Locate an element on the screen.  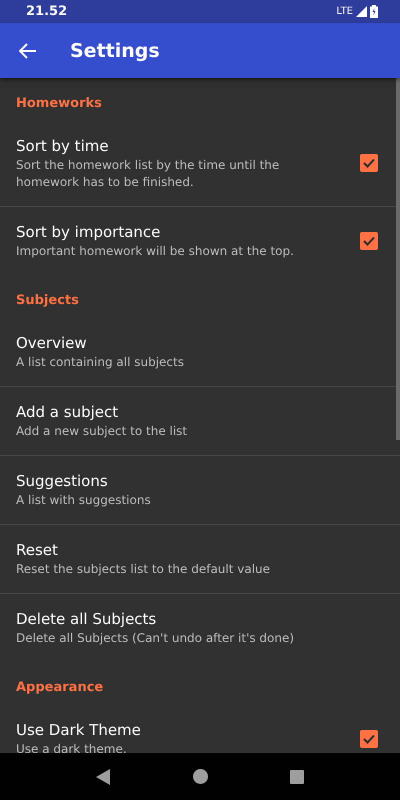
settings-item: Reset Reset the subjects list to the default value is located at coordinates (200, 558).